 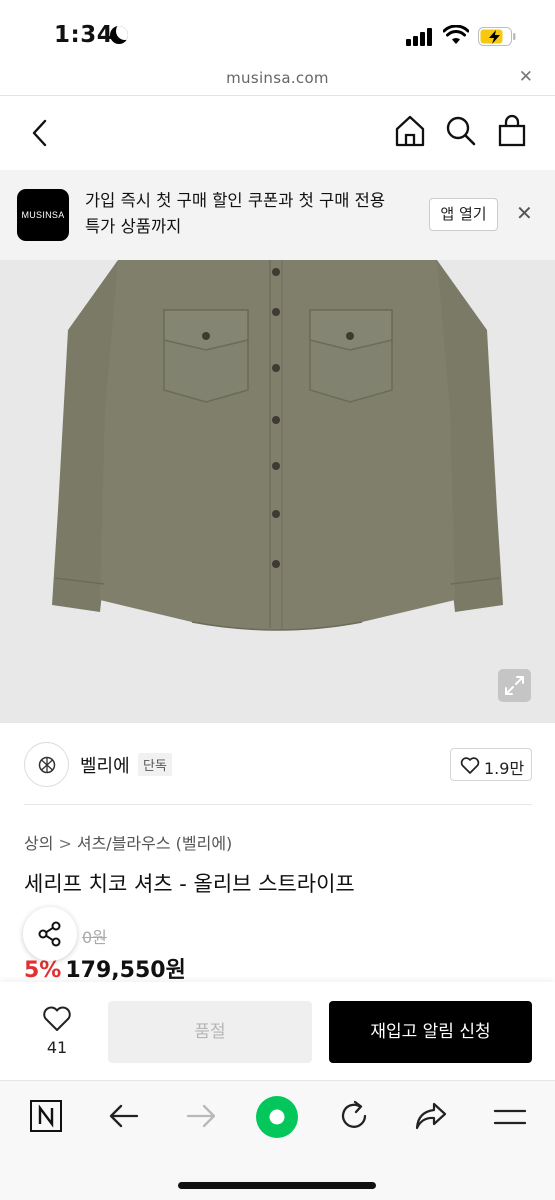 What do you see at coordinates (235, 213) in the screenshot?
I see `promo-message: 가입 즉시 첫 구매 할인 쿠폰과 첫 구매 전용 특가 상품까지` at bounding box center [235, 213].